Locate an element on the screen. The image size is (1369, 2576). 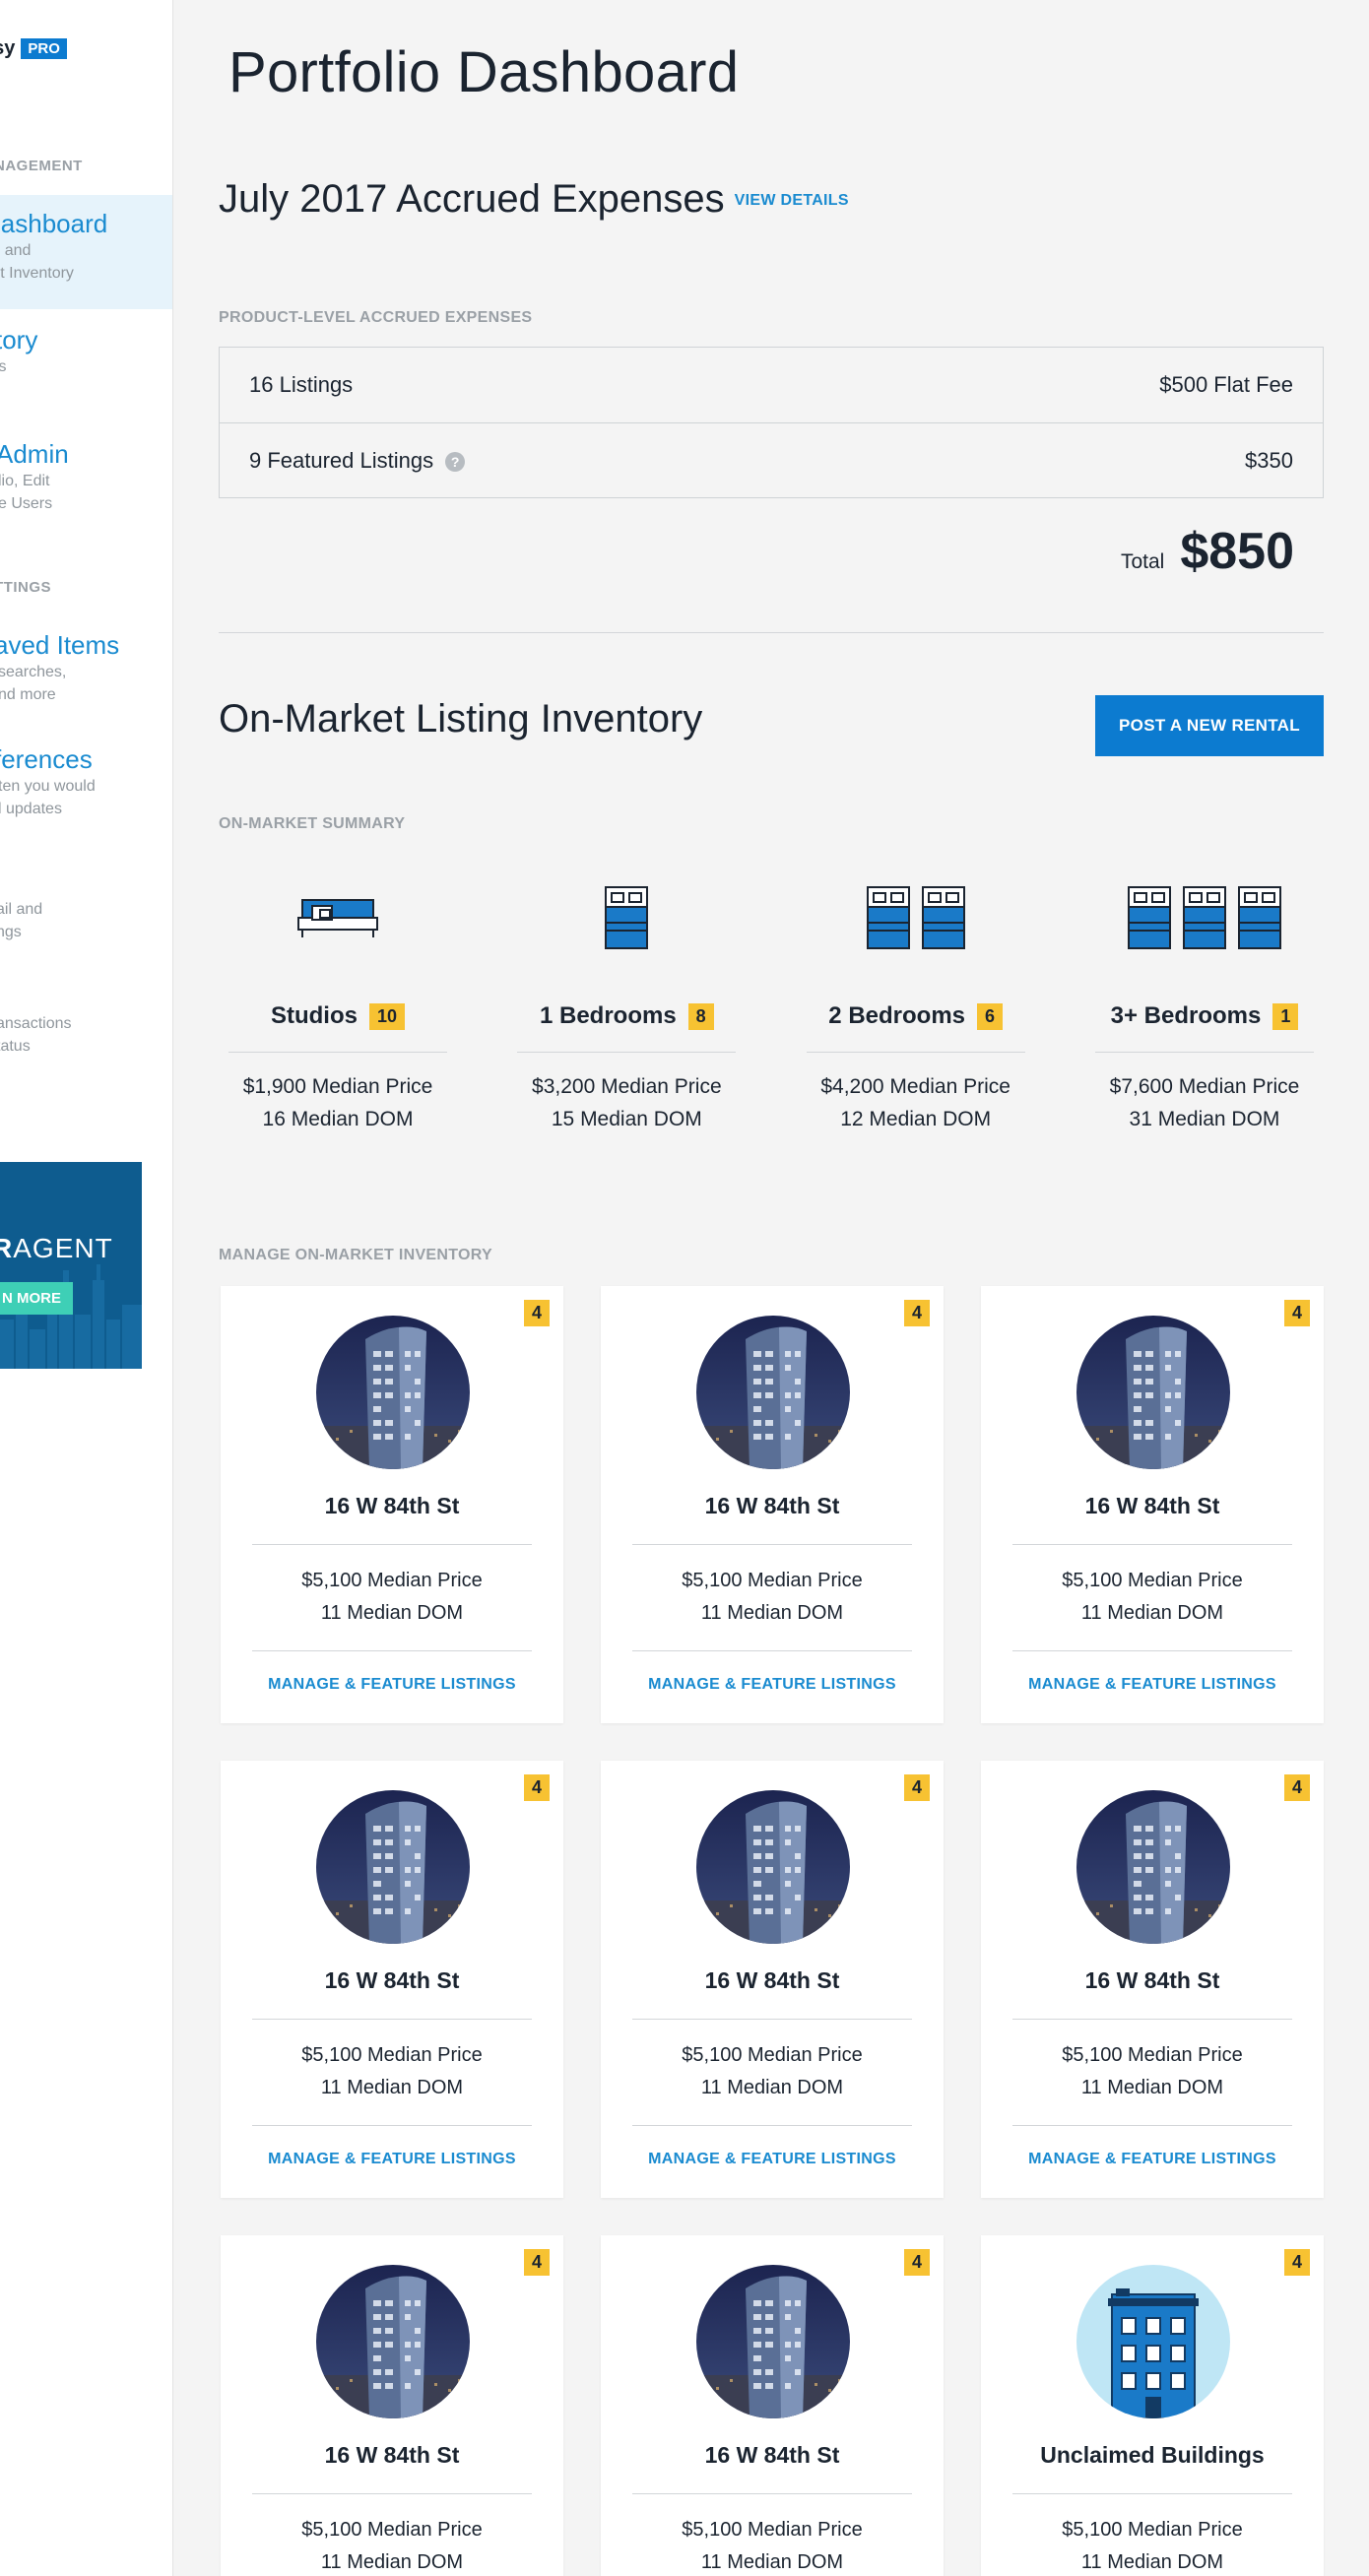
sidebar-item-transactions: ansactions tatus is located at coordinates (36, 1035).